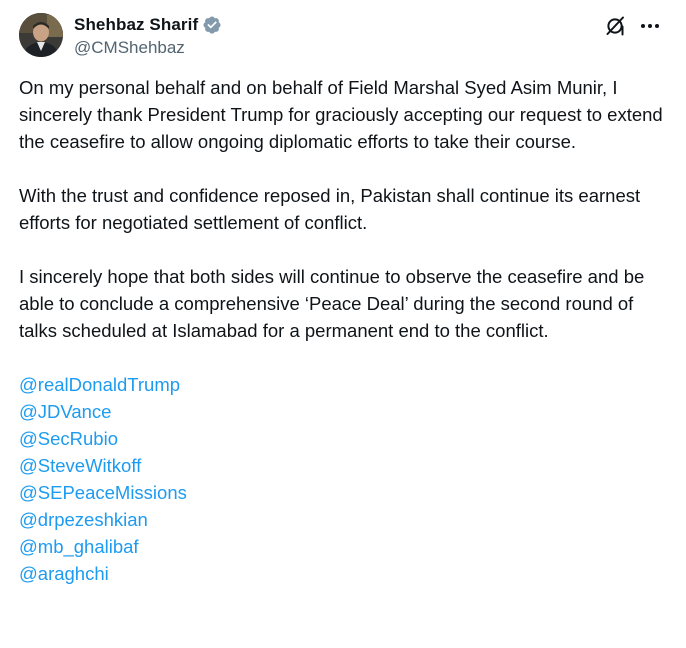 Image resolution: width=686 pixels, height=648 pixels. What do you see at coordinates (136, 25) in the screenshot?
I see `author-display-name: Shehbaz Sharif` at bounding box center [136, 25].